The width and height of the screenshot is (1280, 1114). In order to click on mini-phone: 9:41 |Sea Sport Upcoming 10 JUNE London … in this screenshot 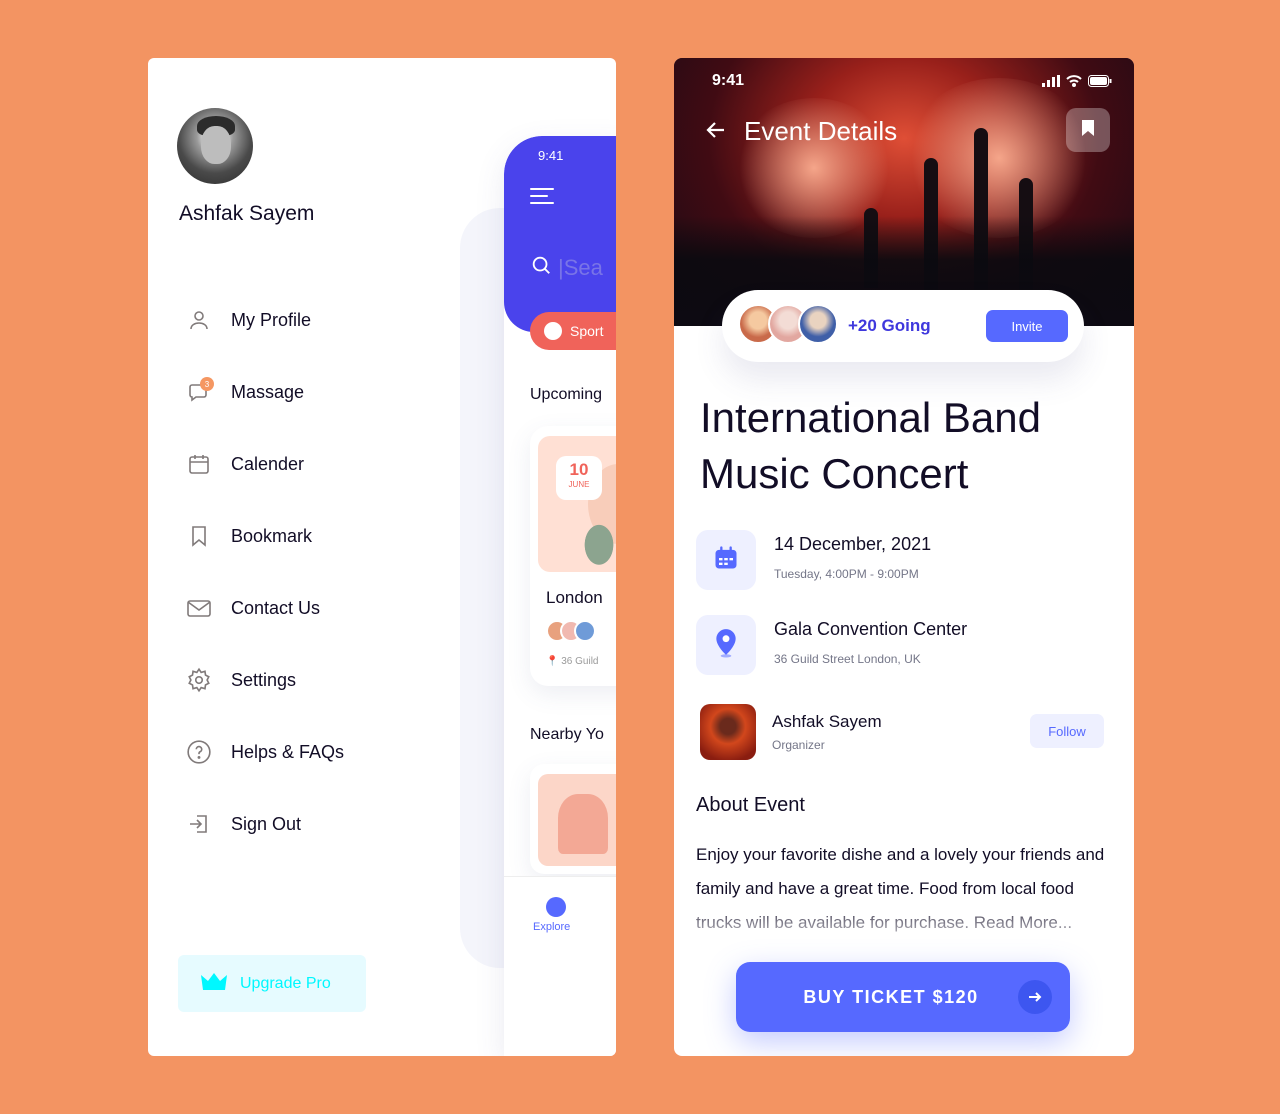, I will do `click(560, 596)`.